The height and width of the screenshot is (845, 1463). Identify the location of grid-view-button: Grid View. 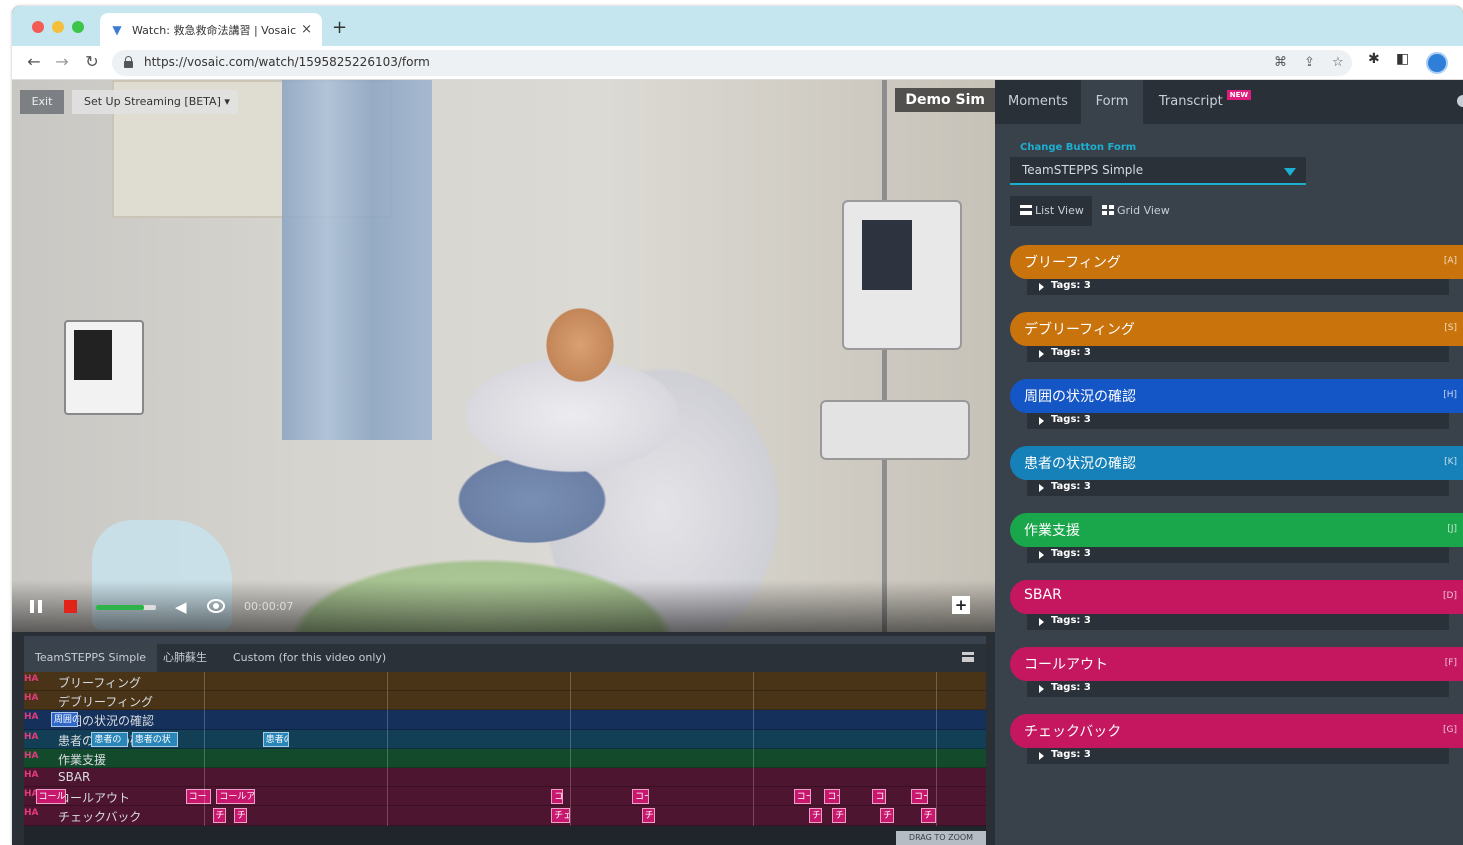
(1137, 211).